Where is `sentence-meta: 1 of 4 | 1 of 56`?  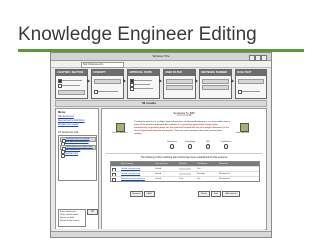
sentence-meta: 1 of 4 | 1 of 56 is located at coordinates (184, 116).